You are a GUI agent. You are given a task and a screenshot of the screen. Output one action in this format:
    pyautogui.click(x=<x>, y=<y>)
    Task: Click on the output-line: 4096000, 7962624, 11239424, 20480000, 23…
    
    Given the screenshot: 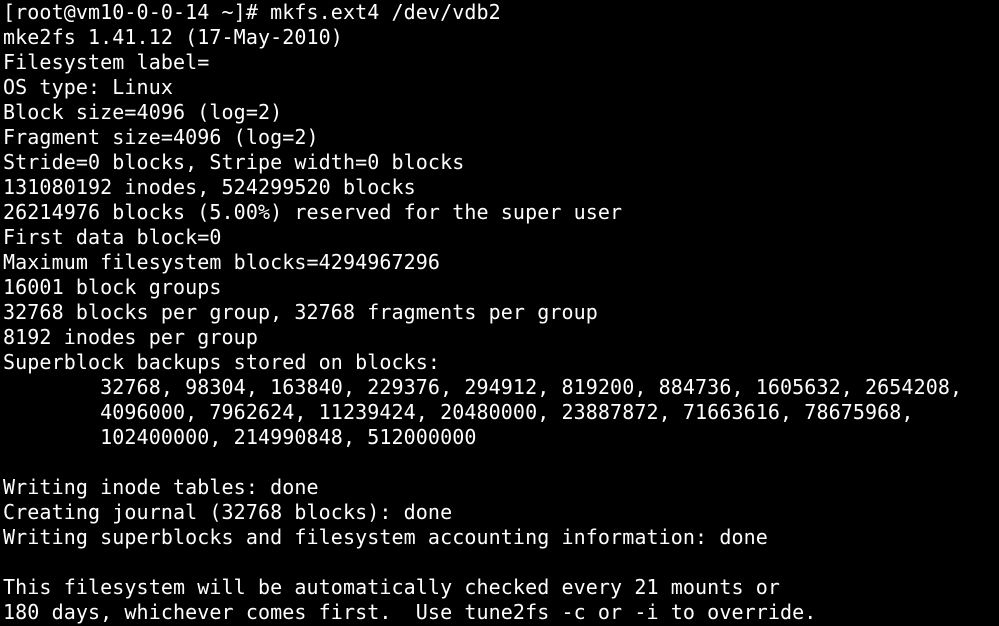 What is the action you would take?
    pyautogui.click(x=458, y=412)
    